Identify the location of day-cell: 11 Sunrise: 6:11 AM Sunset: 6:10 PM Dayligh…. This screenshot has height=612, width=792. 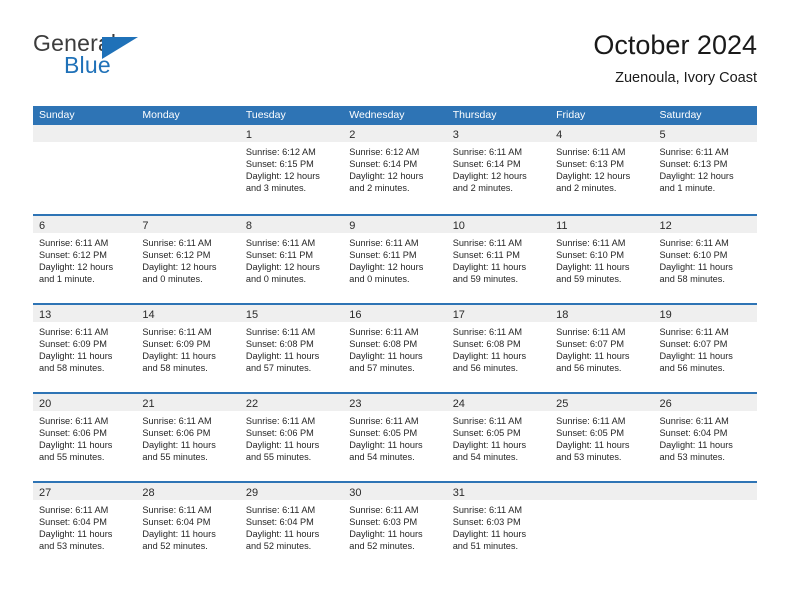
(602, 259).